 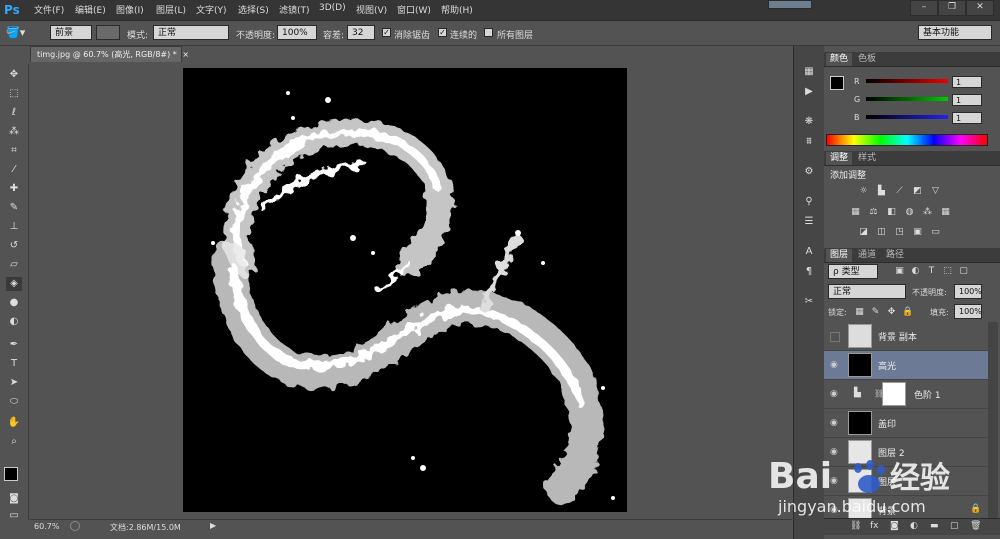 I want to click on actions-panel-icon: ▶, so click(x=809, y=92).